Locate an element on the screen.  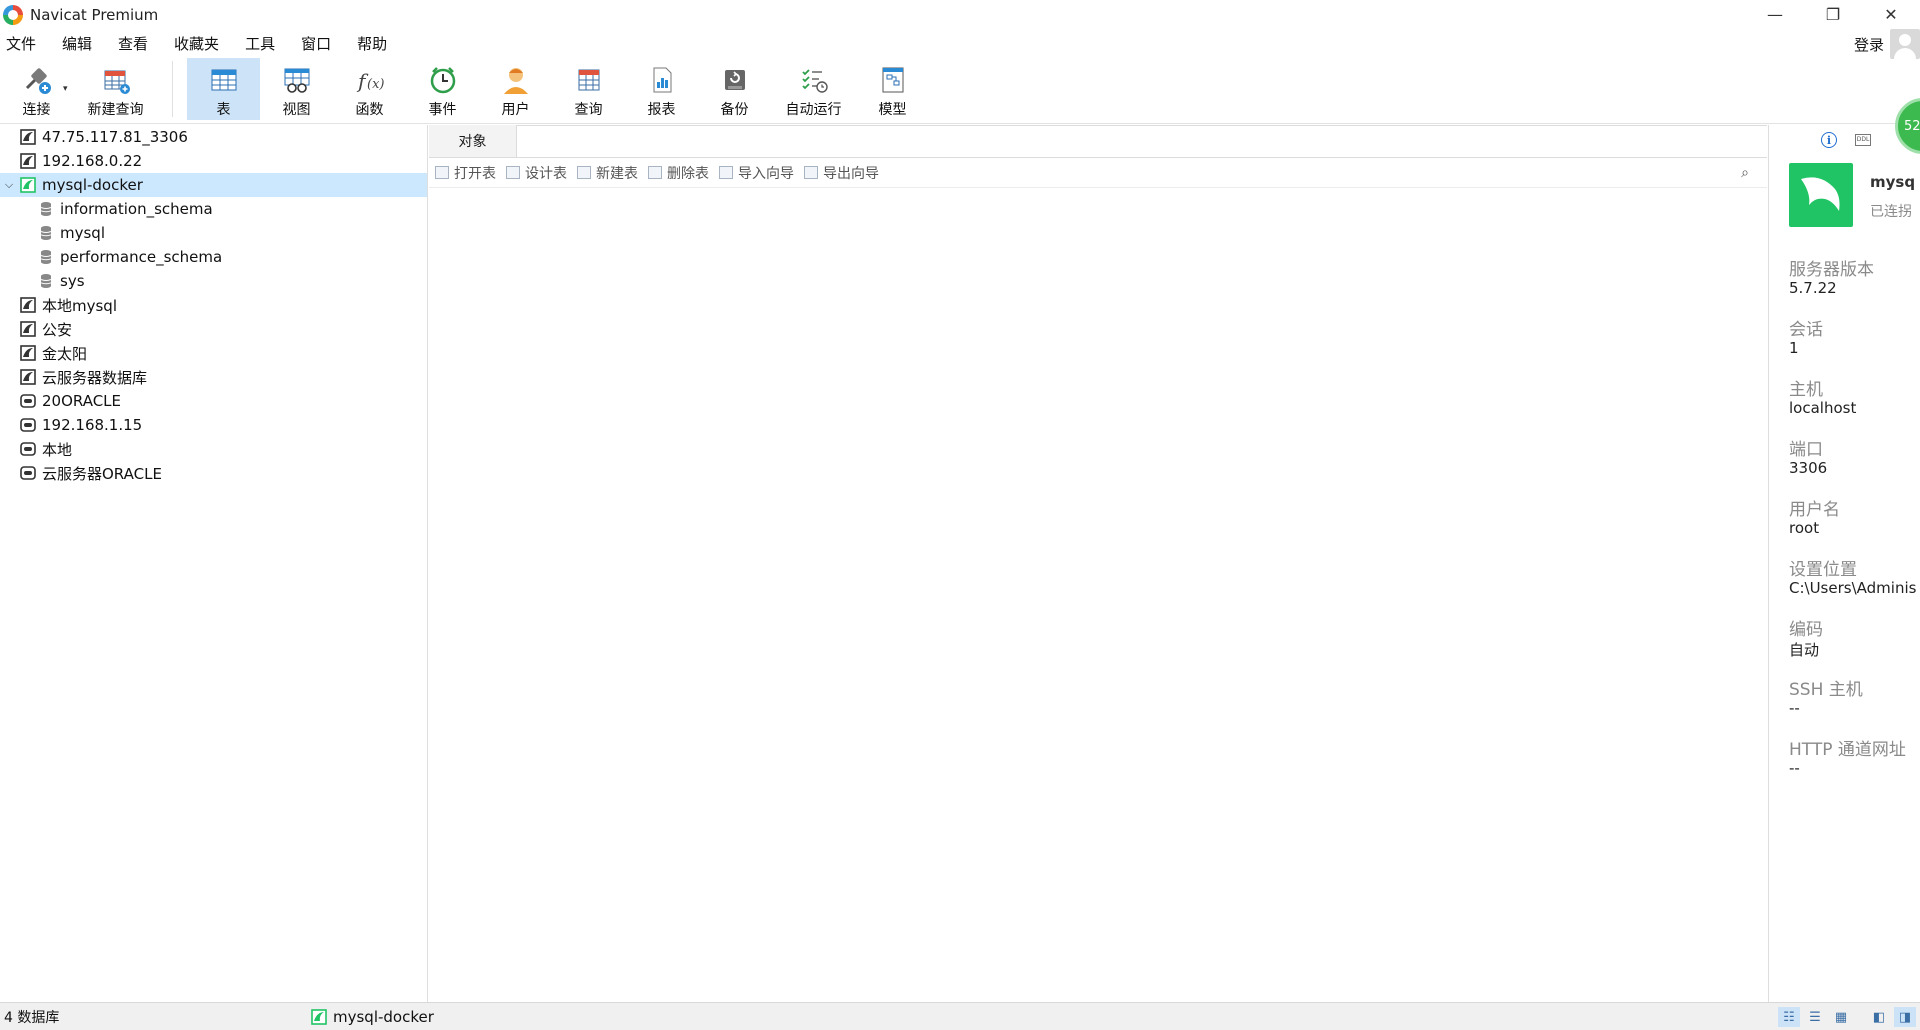
toolbar-user-button: 用户 is located at coordinates (515, 89).